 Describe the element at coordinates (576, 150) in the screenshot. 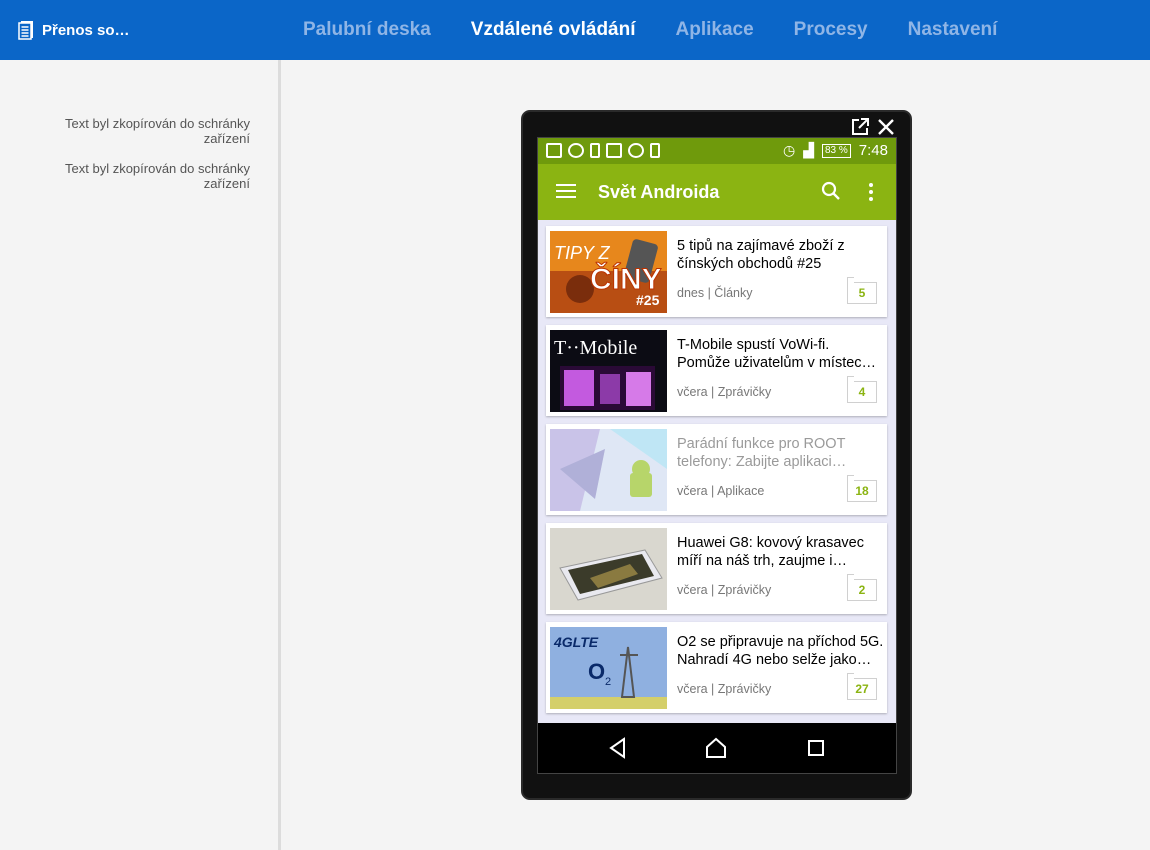

I see `eye-icon` at that location.